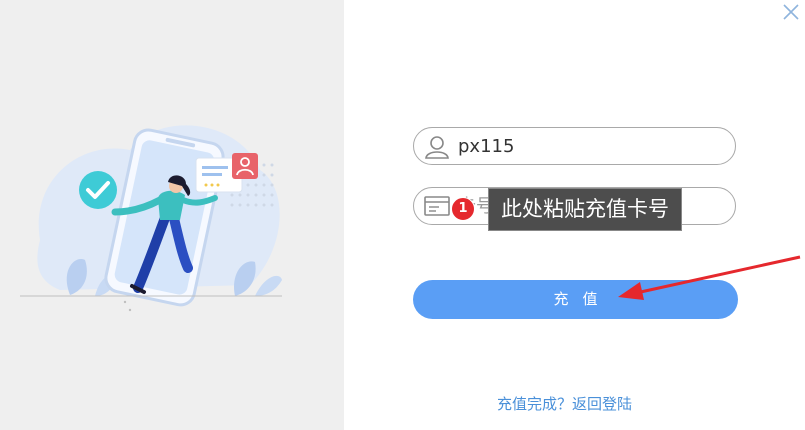 The height and width of the screenshot is (430, 805). I want to click on person-icon, so click(245, 166).